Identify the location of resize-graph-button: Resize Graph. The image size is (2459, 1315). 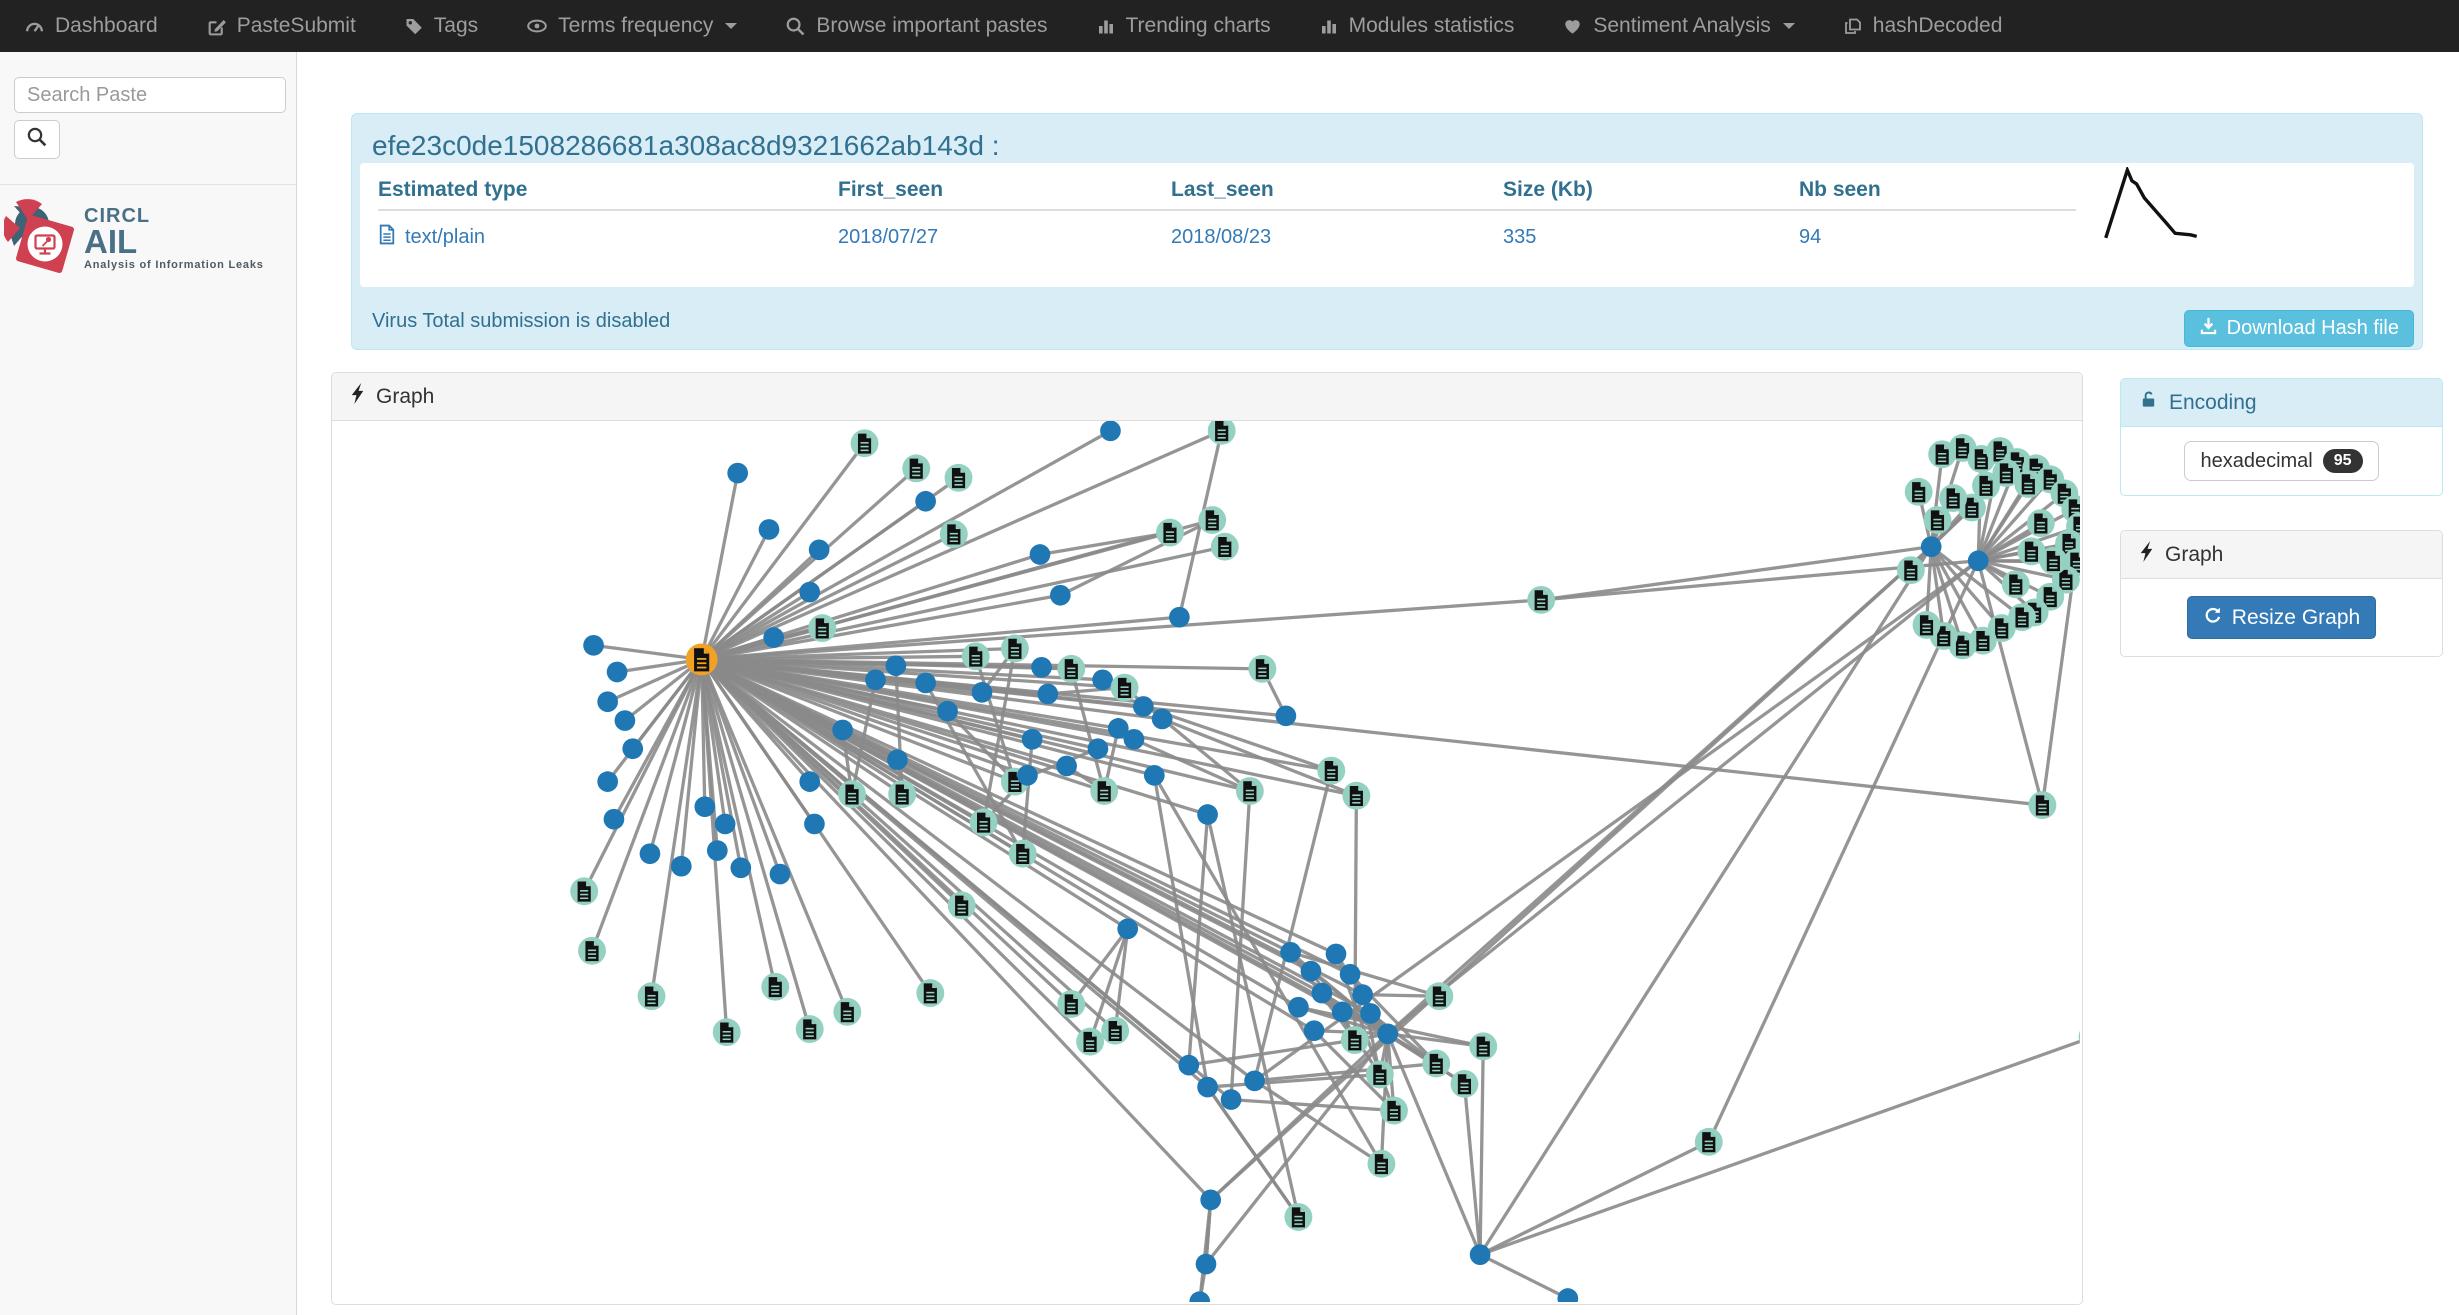
(2281, 617).